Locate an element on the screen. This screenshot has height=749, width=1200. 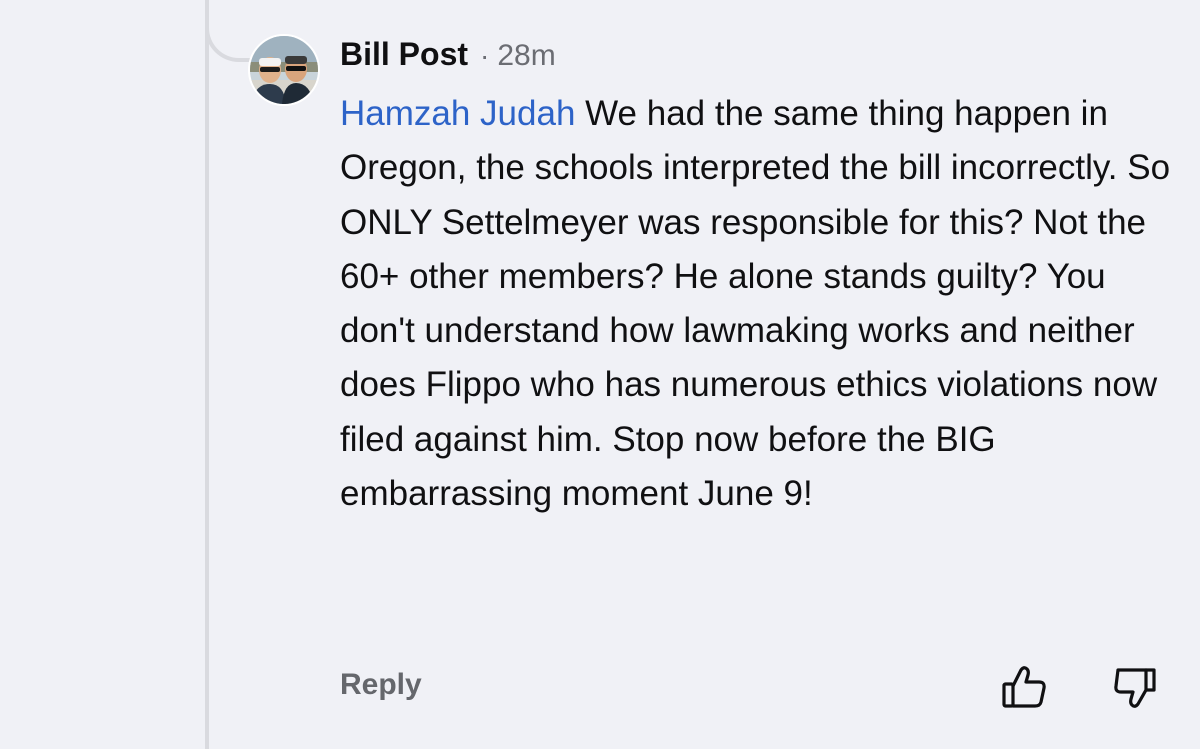
author-name: Bill Post is located at coordinates (404, 54).